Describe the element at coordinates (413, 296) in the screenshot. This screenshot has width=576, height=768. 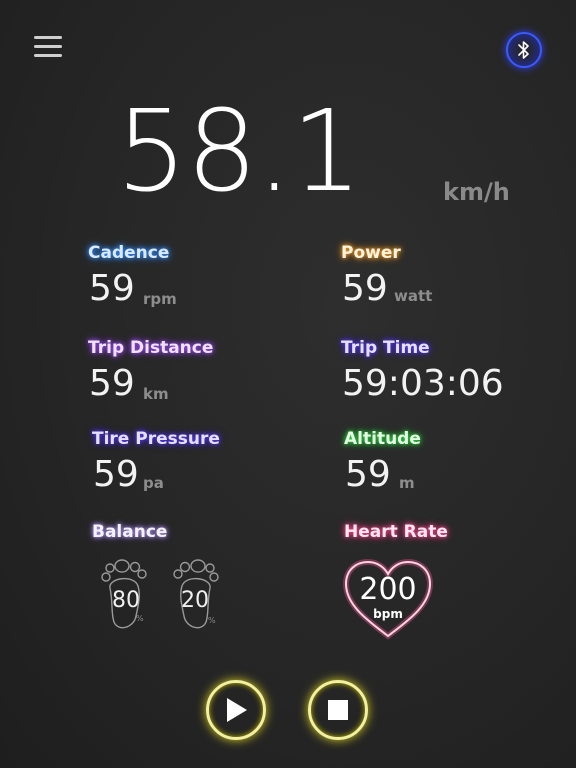
I see `power-unit: watt` at that location.